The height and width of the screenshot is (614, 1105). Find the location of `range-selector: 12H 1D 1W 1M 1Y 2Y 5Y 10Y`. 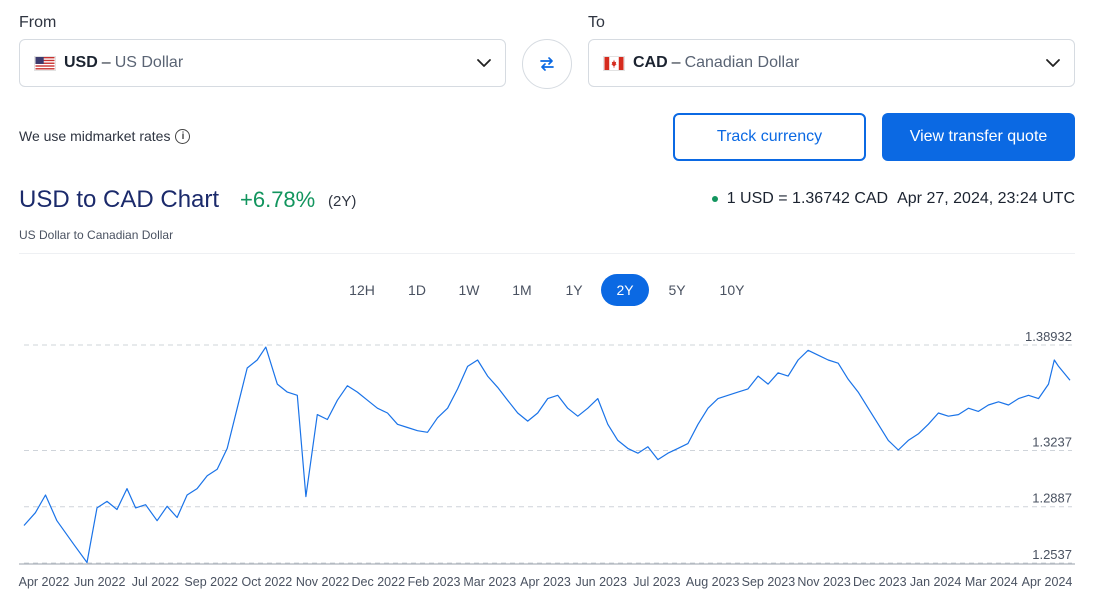

range-selector: 12H 1D 1W 1M 1Y 2Y 5Y 10Y is located at coordinates (552, 290).